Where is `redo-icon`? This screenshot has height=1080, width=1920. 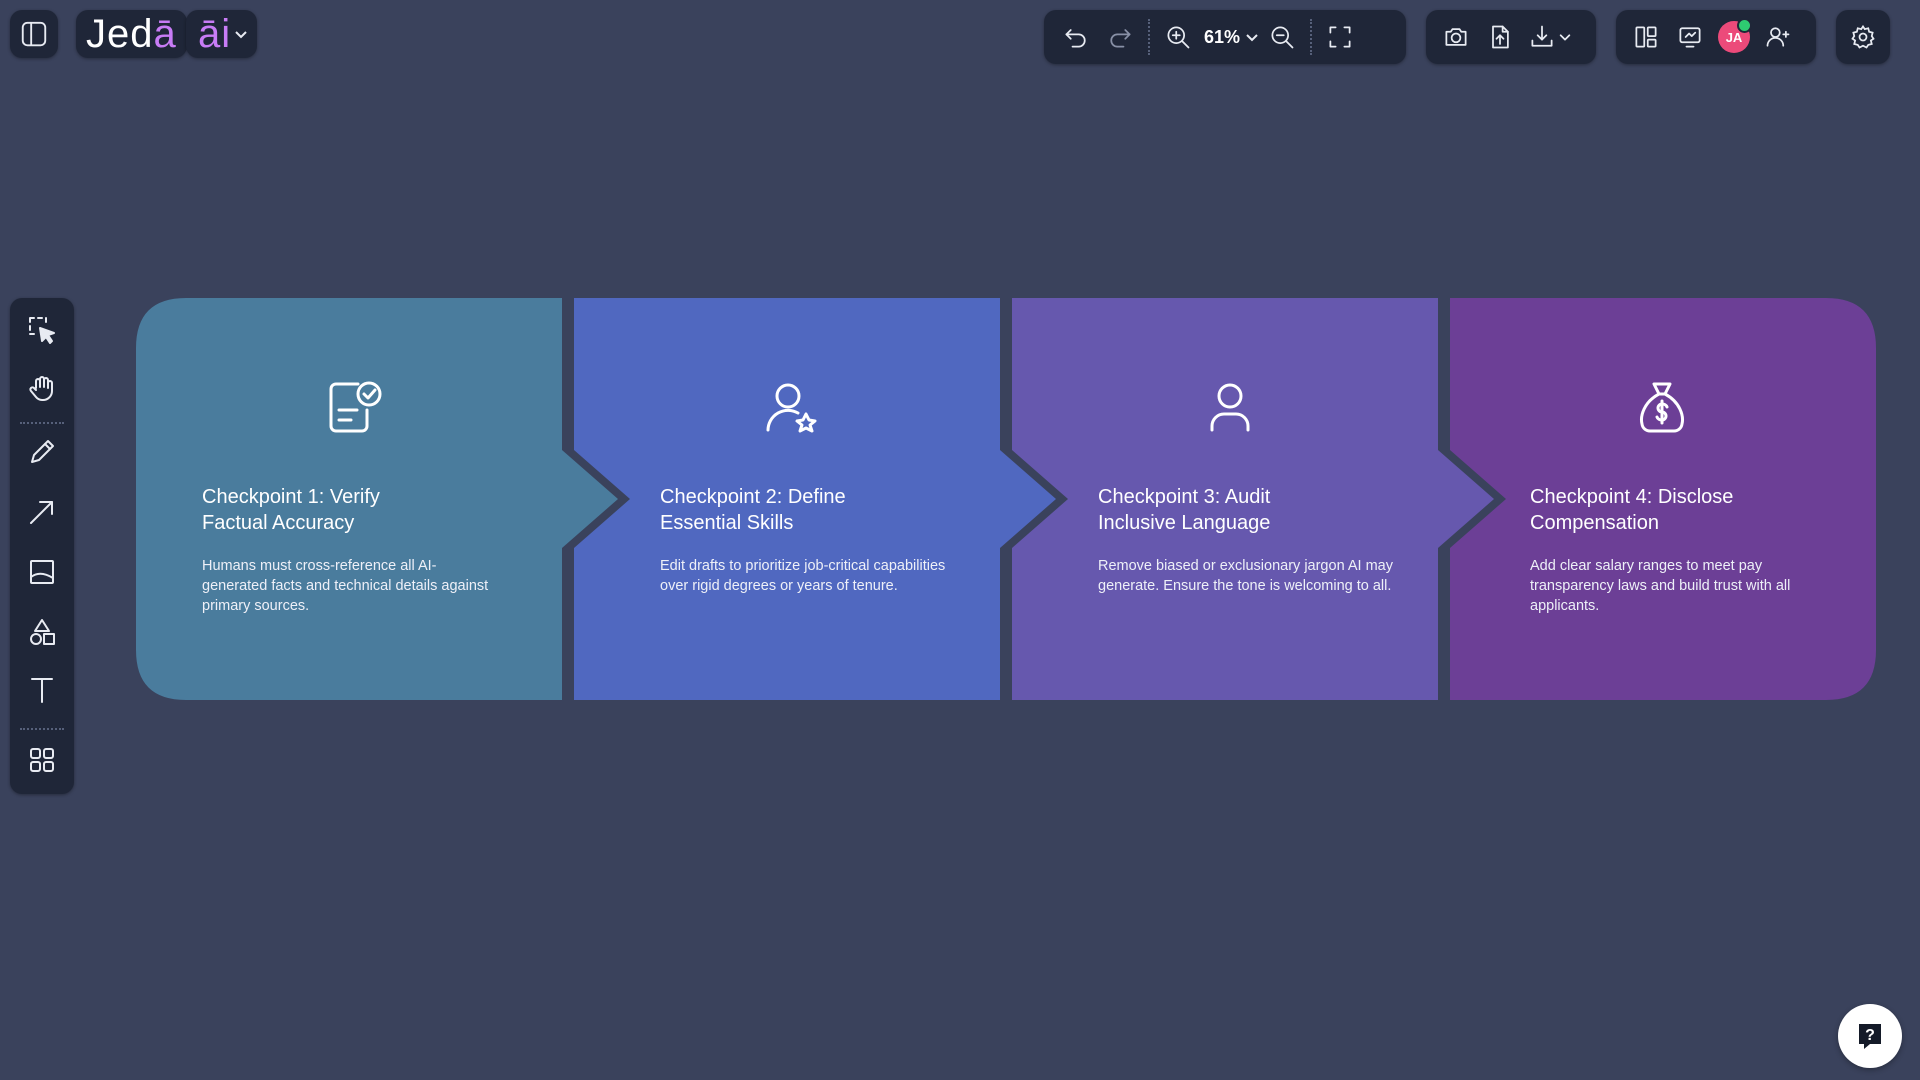 redo-icon is located at coordinates (1120, 38).